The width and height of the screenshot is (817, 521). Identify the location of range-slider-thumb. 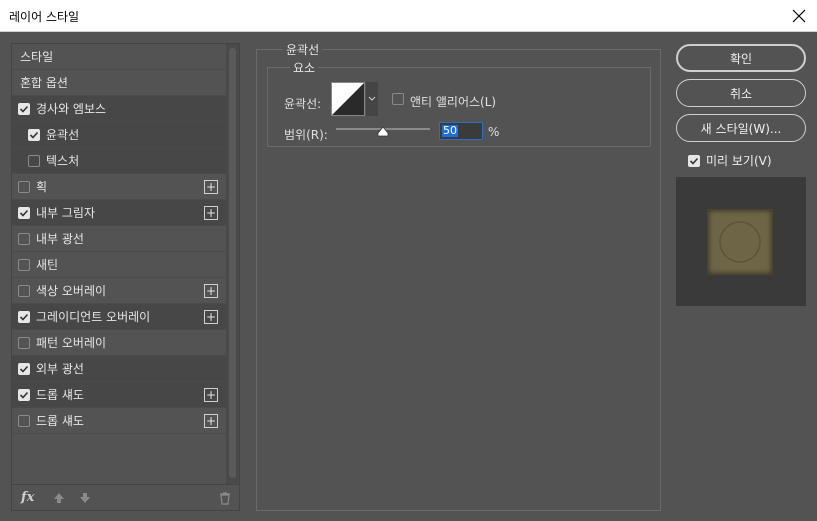
(383, 132).